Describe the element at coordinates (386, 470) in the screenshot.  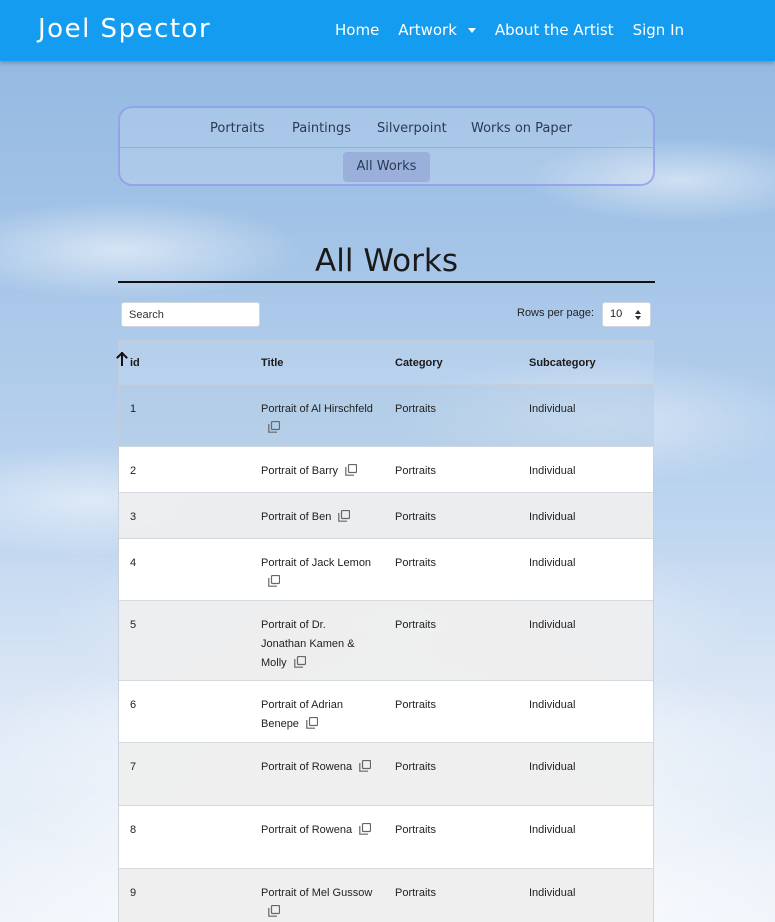
I see `table-row: 2 Portrait of Barry Portraits Individual` at that location.